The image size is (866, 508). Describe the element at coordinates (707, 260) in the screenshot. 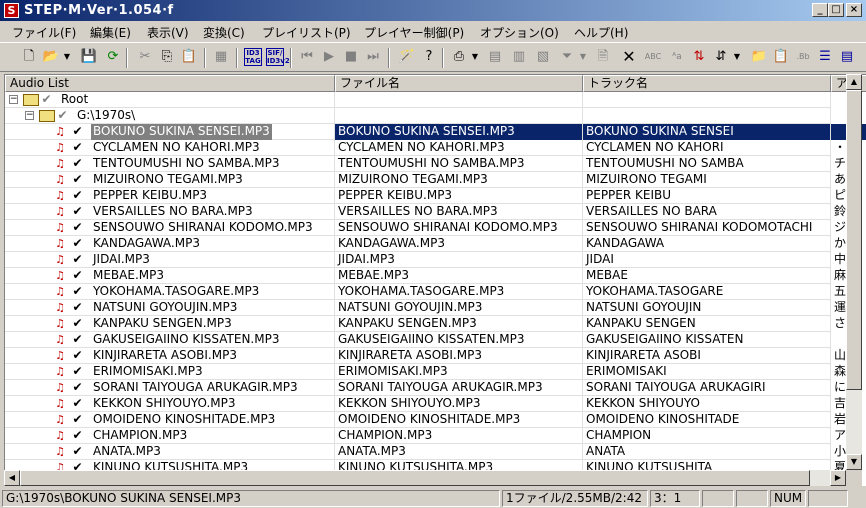

I see `track-name-cell: JIDAI` at that location.